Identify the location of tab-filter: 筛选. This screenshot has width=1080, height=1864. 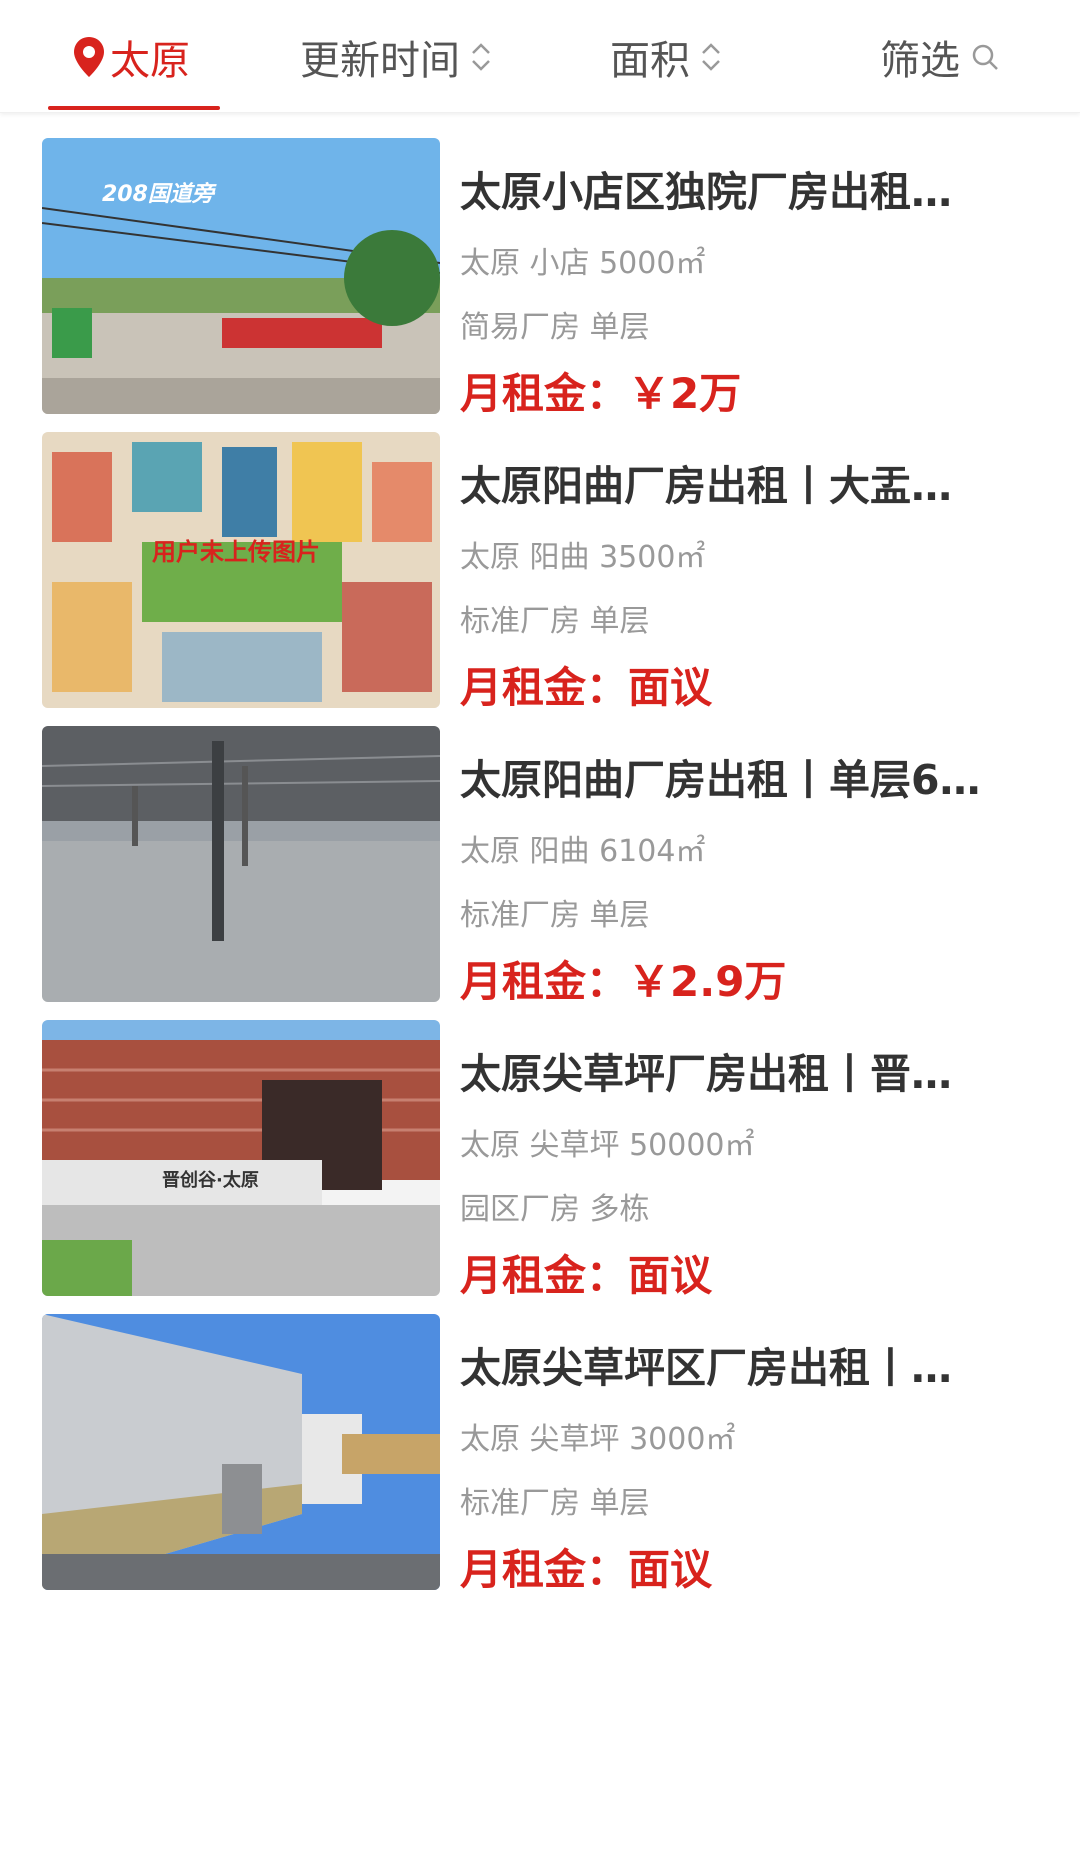
(940, 57).